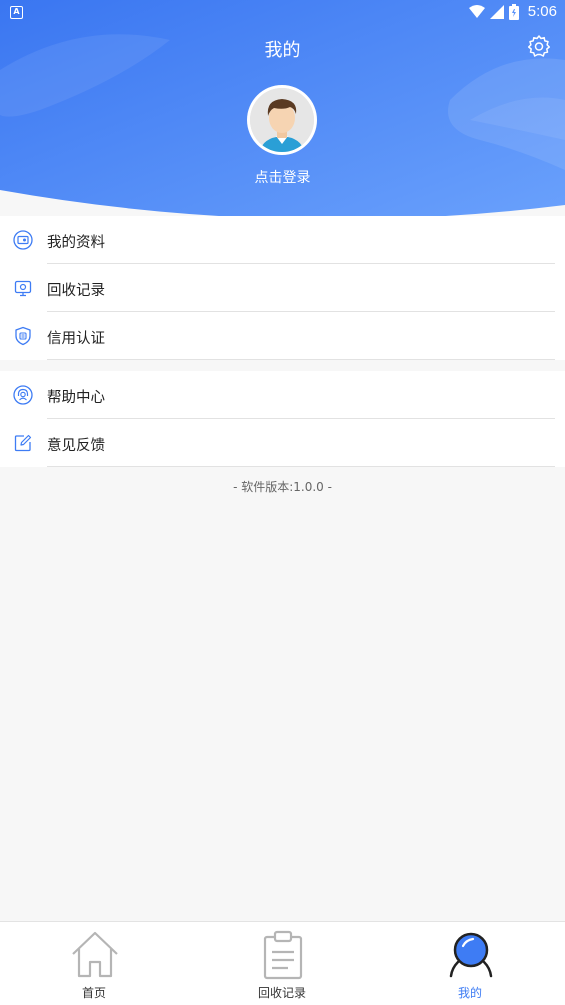  I want to click on status-icons: 5:06, so click(512, 11).